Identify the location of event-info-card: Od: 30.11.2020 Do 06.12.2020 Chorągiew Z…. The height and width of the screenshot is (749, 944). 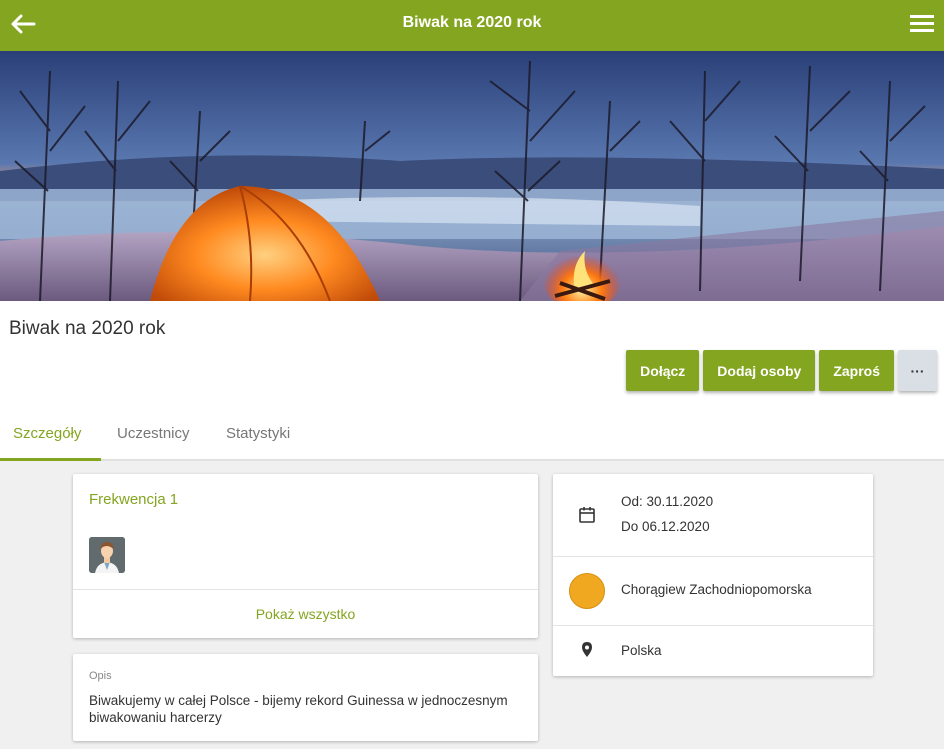
(713, 575).